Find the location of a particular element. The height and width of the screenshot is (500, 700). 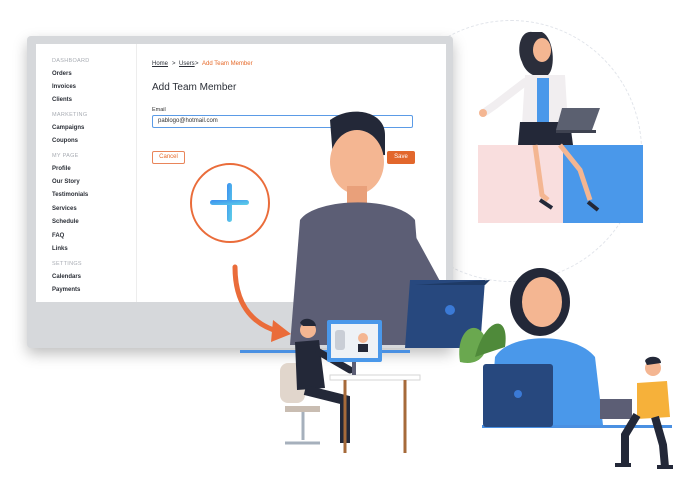

sidebar-item-testimonials: Testimonials is located at coordinates (70, 195).